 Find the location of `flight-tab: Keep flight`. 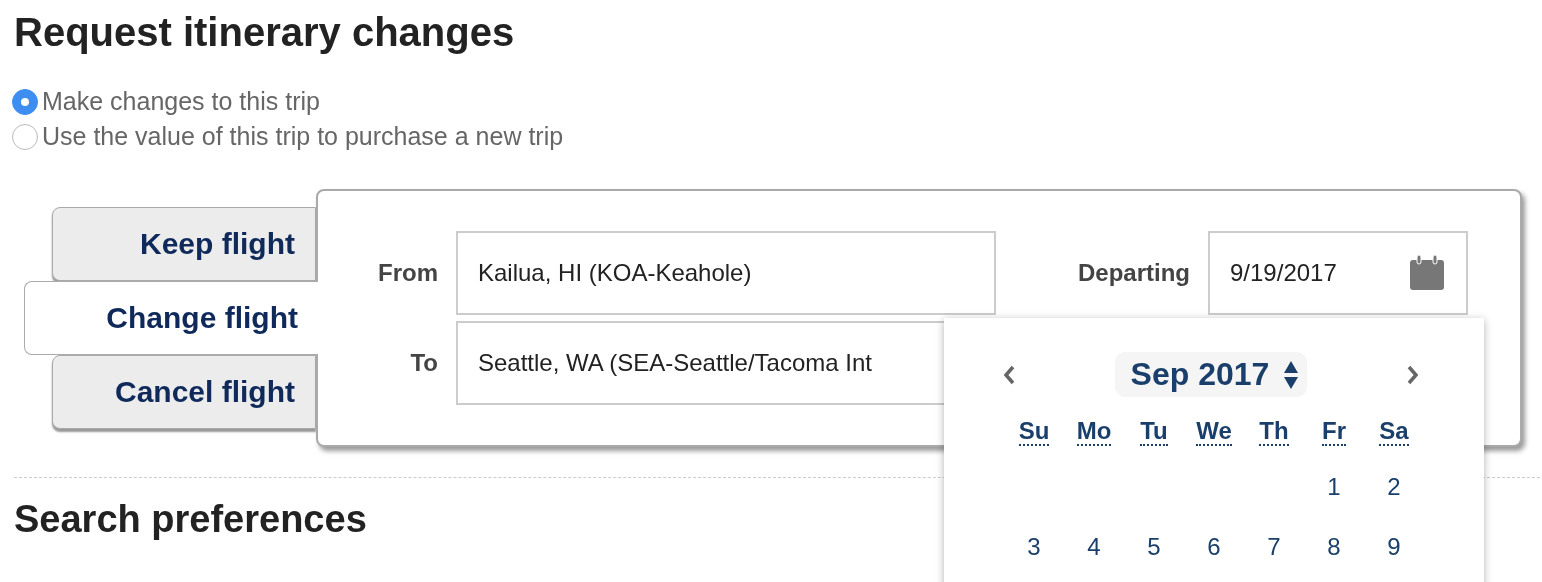

flight-tab: Keep flight is located at coordinates (184, 244).